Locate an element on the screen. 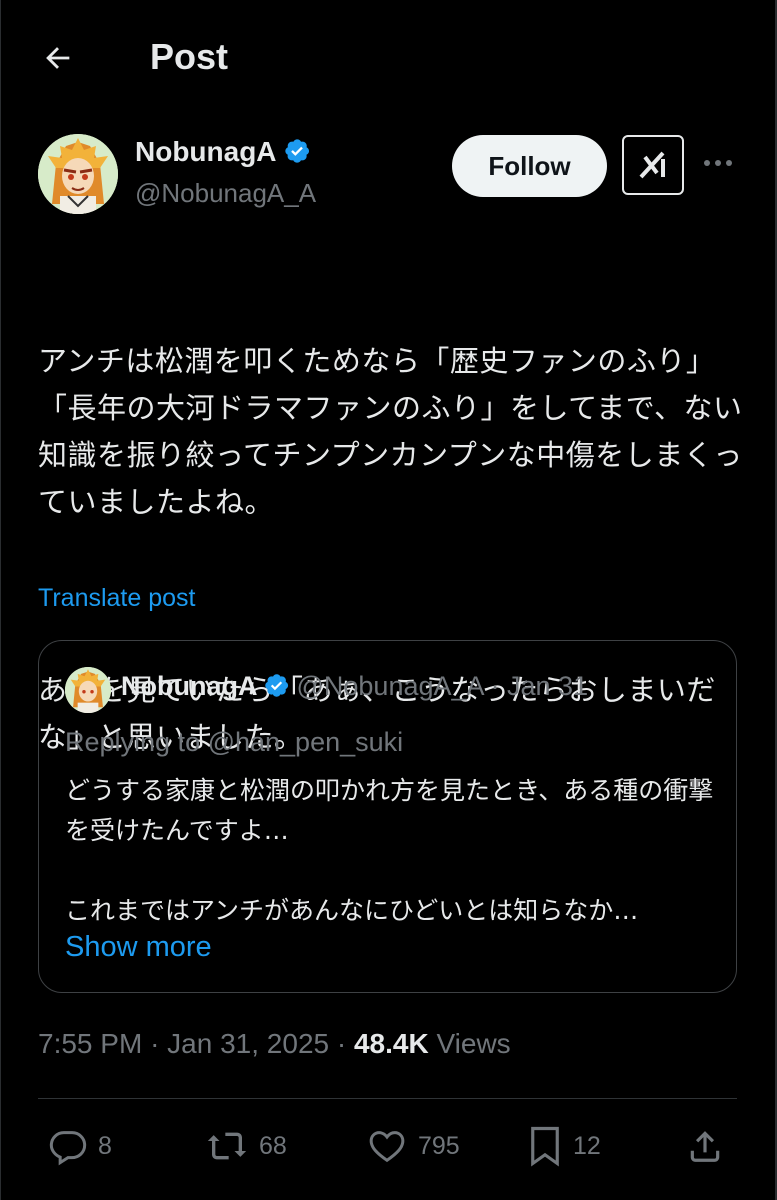 The height and width of the screenshot is (1200, 777). avatar is located at coordinates (78, 174).